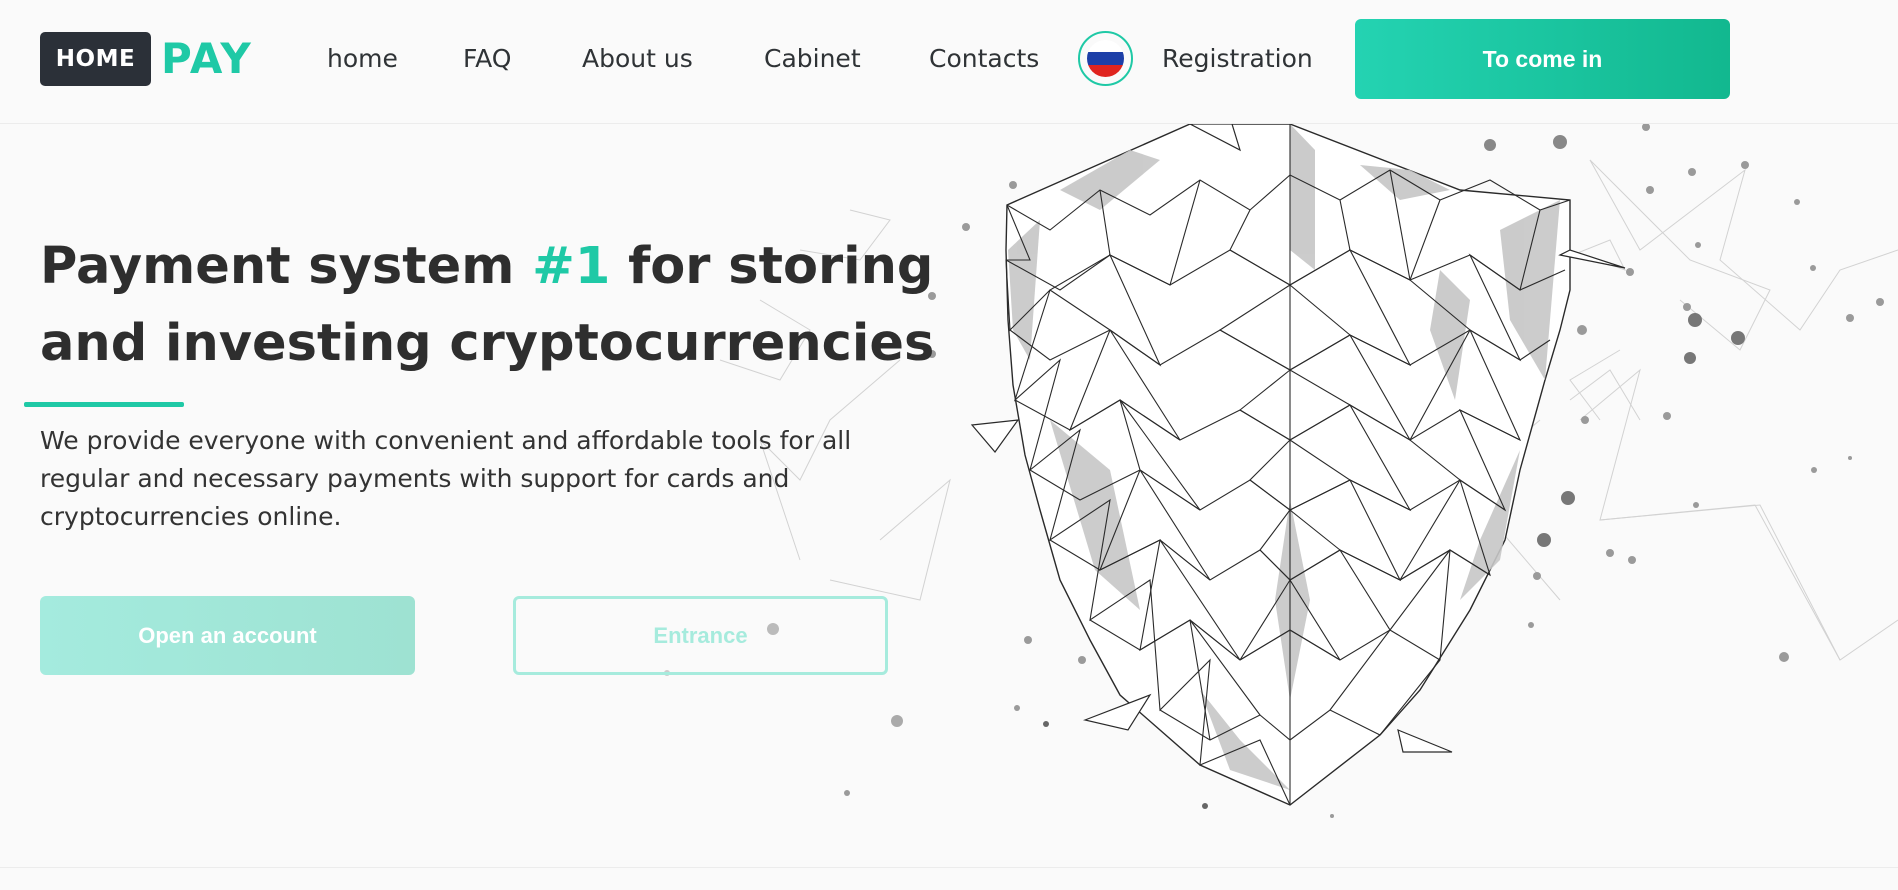  I want to click on hero-title-accent: #1, so click(571, 266).